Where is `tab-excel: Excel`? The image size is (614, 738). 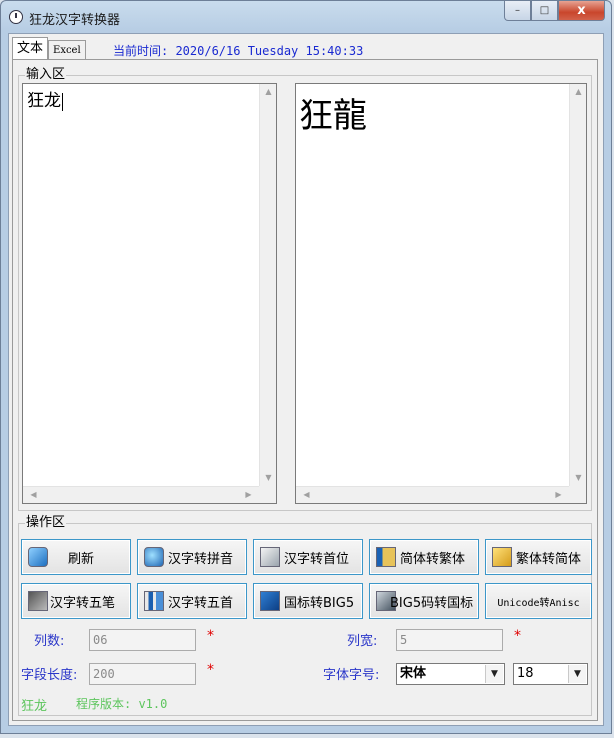 tab-excel: Excel is located at coordinates (67, 50).